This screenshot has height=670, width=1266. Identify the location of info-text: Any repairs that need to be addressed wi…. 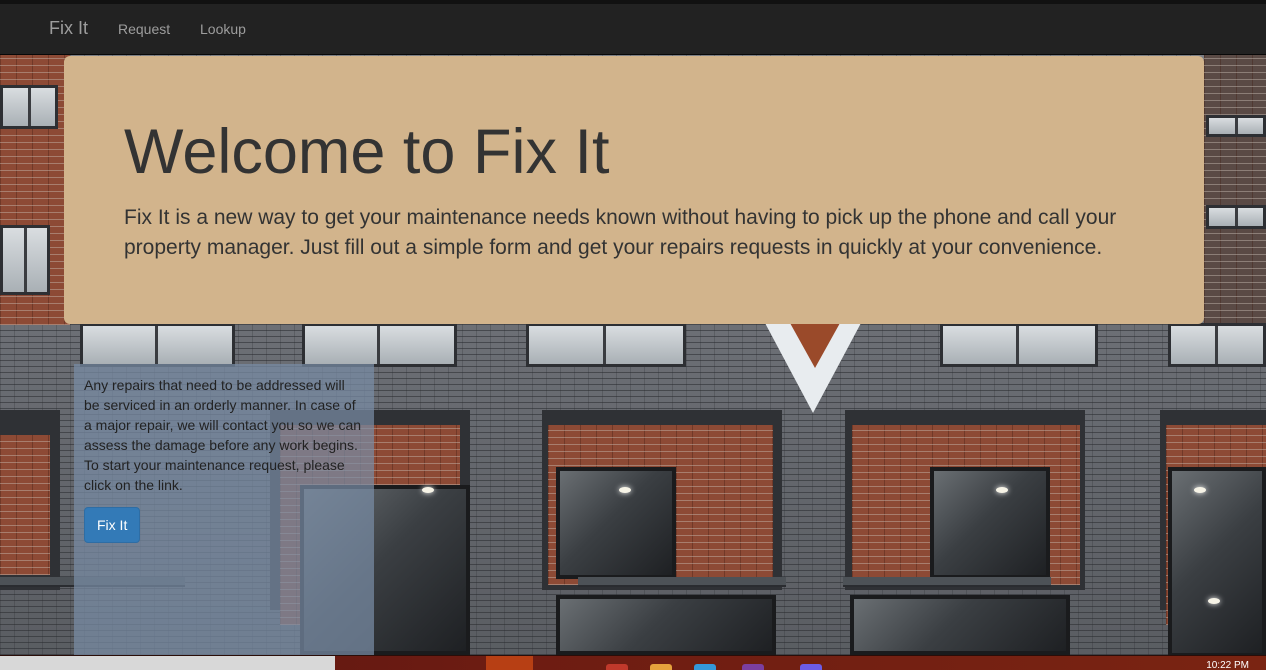
(223, 435).